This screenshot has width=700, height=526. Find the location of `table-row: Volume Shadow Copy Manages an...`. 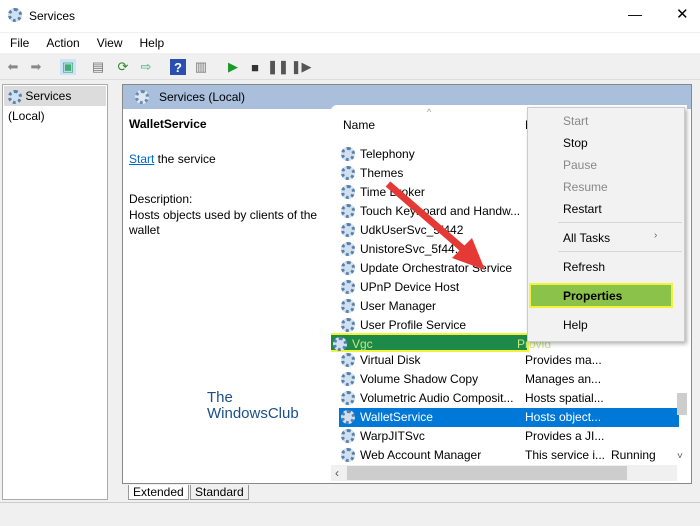

table-row: Volume Shadow Copy Manages an... is located at coordinates (509, 379).